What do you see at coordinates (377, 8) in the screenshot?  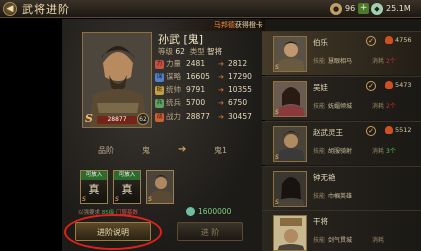 I see `jade-icon: ◆` at bounding box center [377, 8].